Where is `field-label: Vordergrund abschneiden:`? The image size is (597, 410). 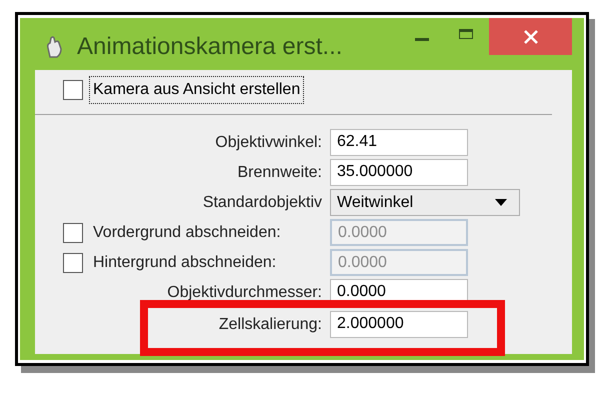
field-label: Vordergrund abschneiden: is located at coordinates (187, 233).